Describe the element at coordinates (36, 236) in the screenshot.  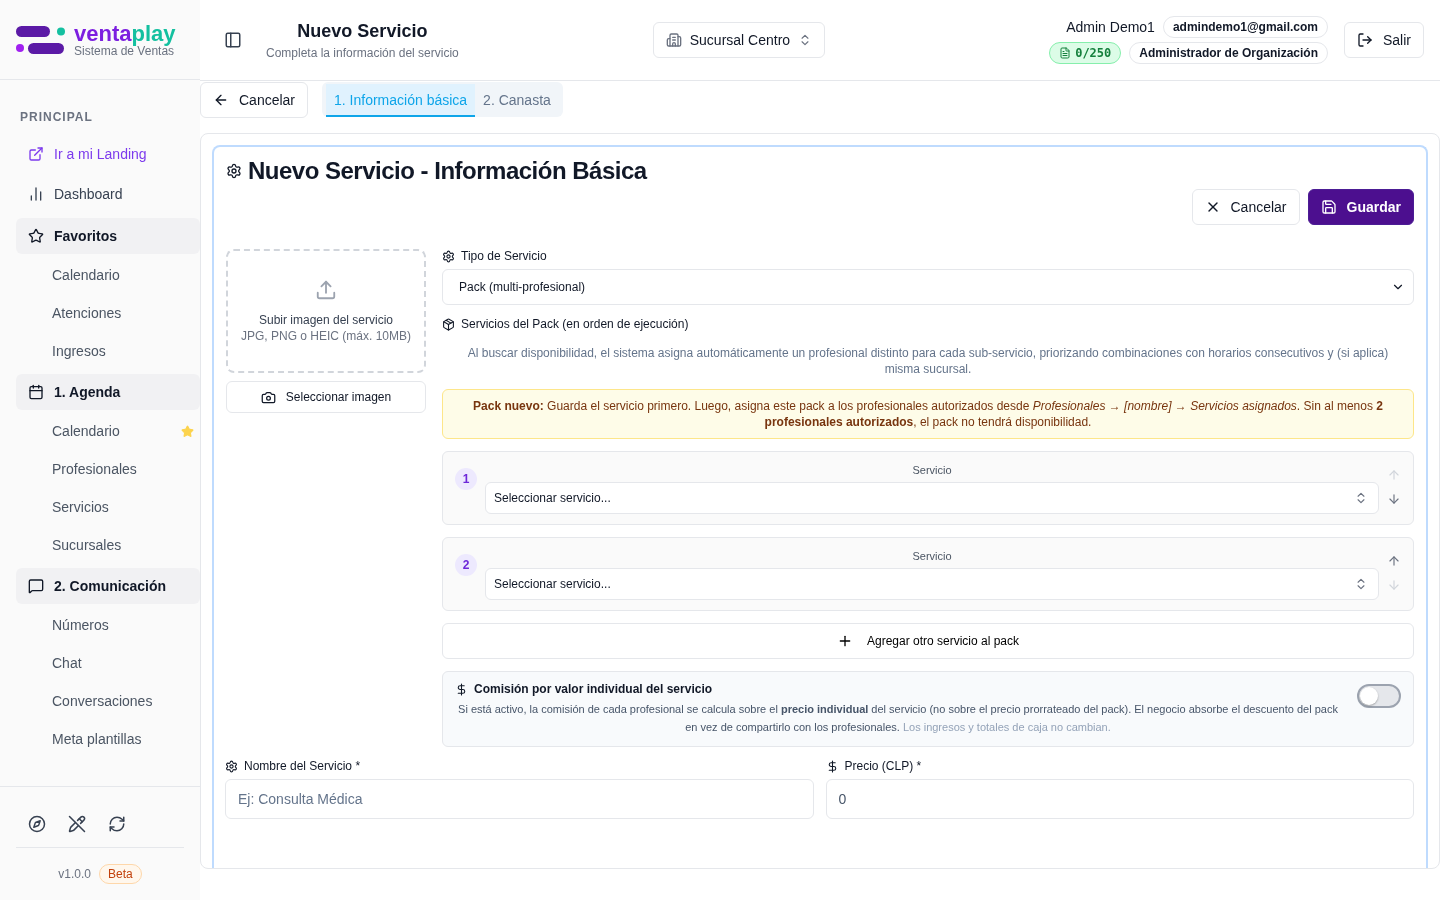
I see `star-icon` at that location.